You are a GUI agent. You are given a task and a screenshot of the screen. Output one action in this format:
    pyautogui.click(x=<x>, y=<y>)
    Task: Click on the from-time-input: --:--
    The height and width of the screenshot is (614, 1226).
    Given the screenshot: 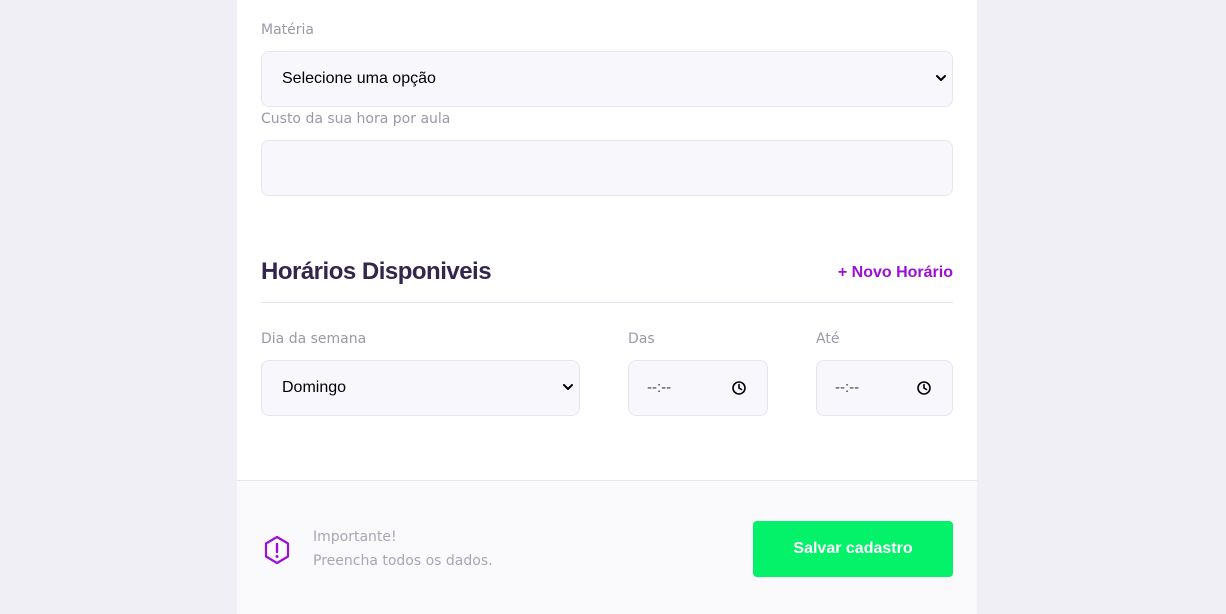 What is the action you would take?
    pyautogui.click(x=698, y=388)
    